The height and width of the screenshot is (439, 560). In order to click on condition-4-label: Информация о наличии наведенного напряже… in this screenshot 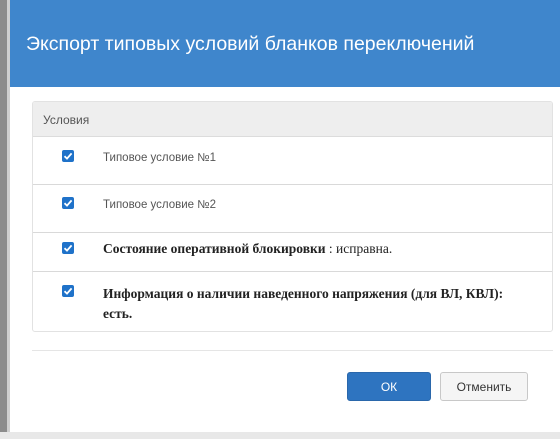, I will do `click(318, 304)`.